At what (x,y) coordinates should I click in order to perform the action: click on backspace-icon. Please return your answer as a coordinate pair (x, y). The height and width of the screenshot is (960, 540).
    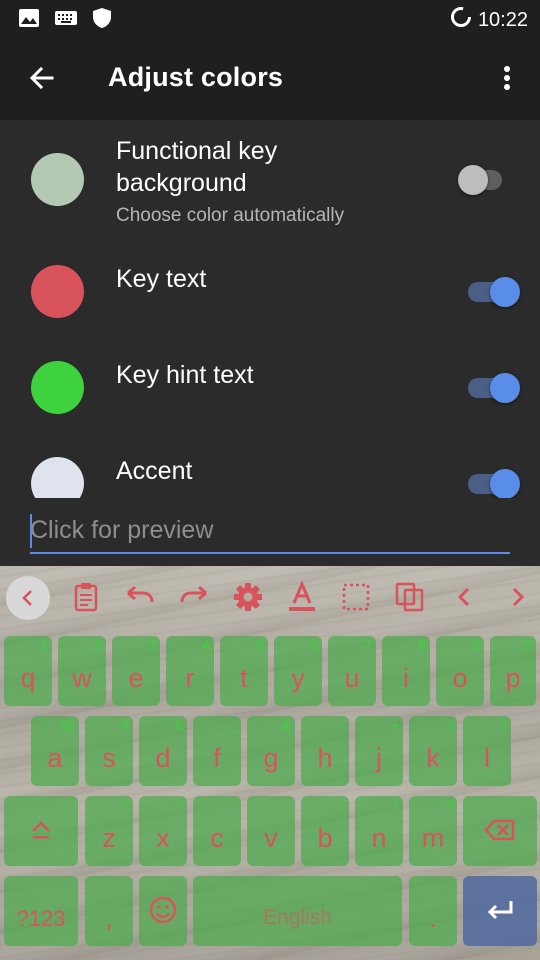
    Looking at the image, I should click on (499, 830).